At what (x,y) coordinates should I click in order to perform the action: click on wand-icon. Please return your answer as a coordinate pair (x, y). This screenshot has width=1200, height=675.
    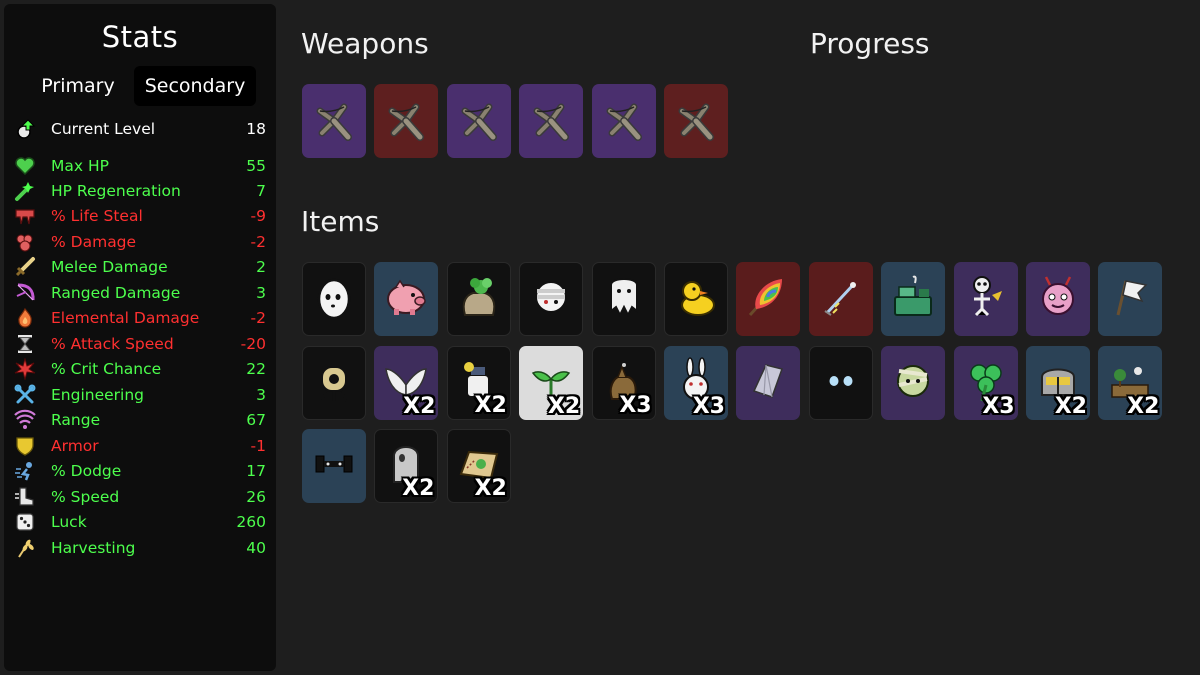
    Looking at the image, I should click on (841, 299).